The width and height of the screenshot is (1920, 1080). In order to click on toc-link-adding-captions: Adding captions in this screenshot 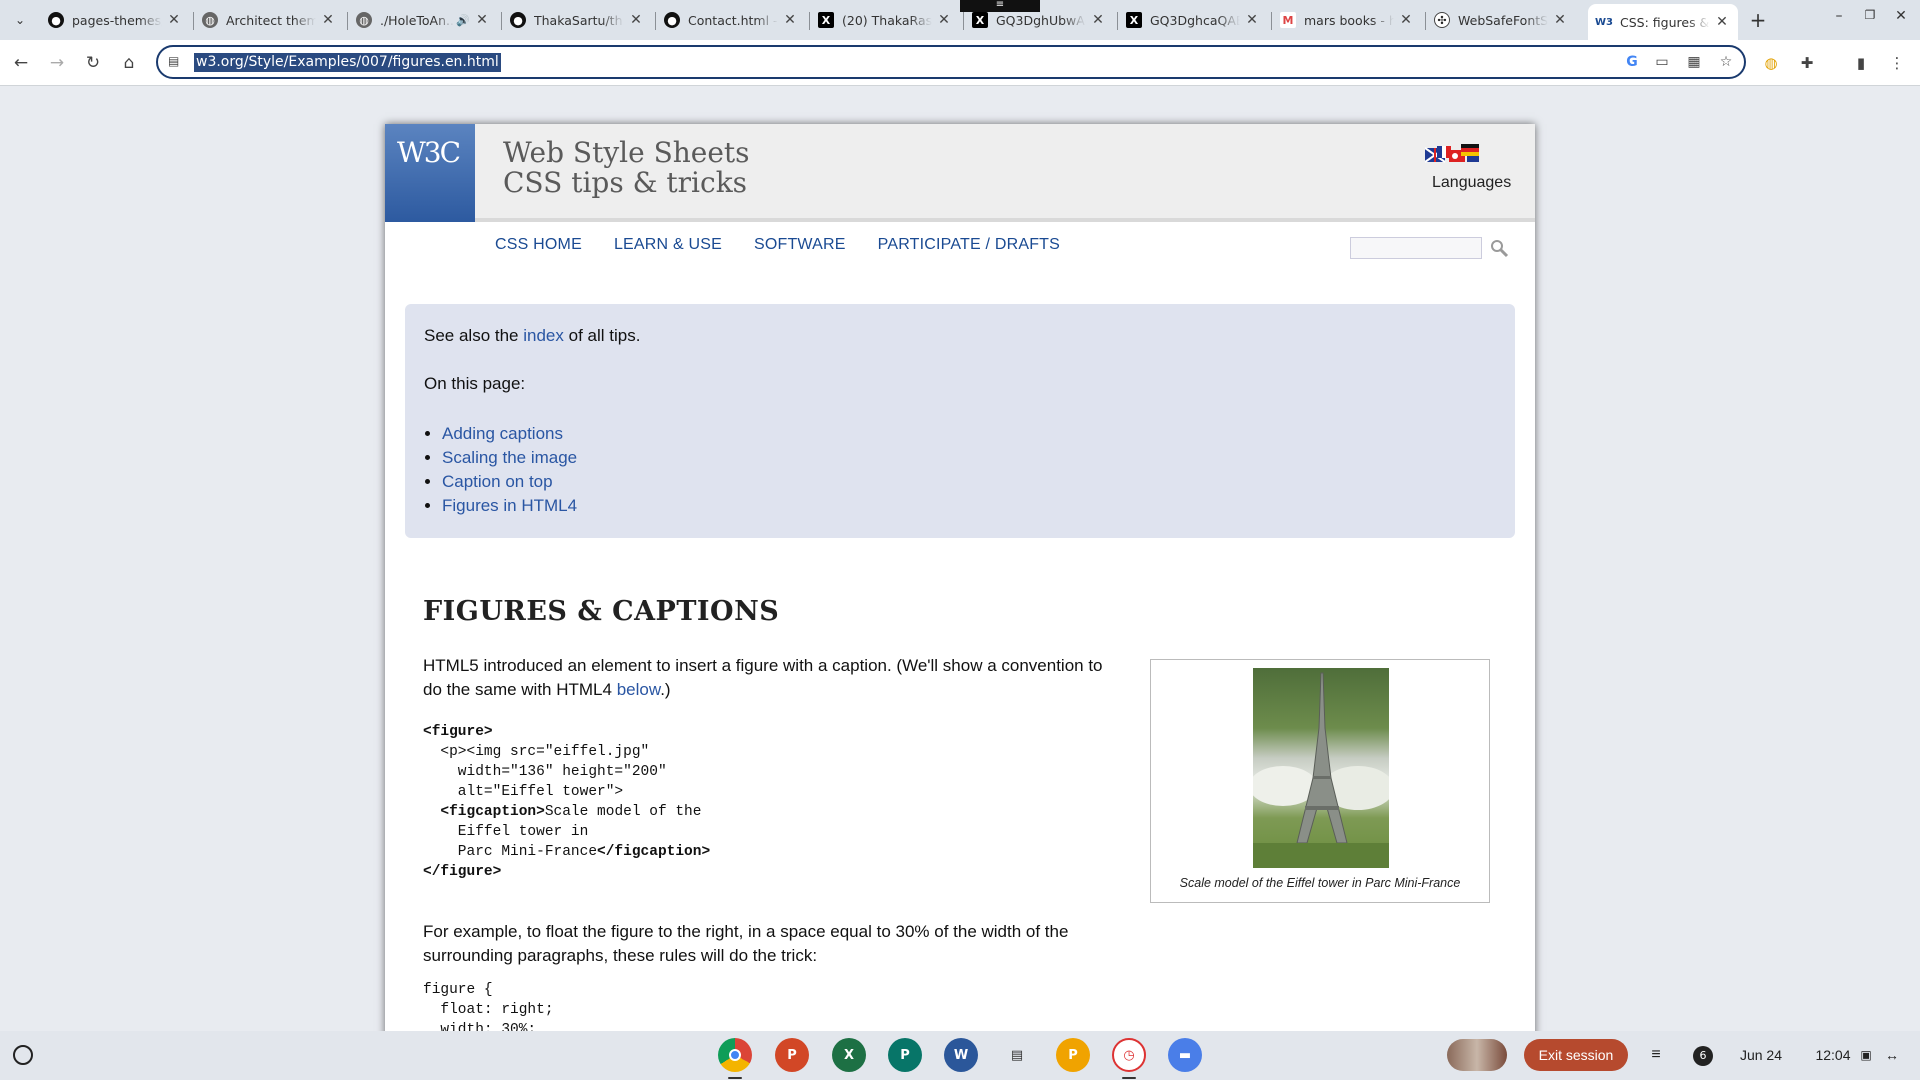, I will do `click(502, 433)`.